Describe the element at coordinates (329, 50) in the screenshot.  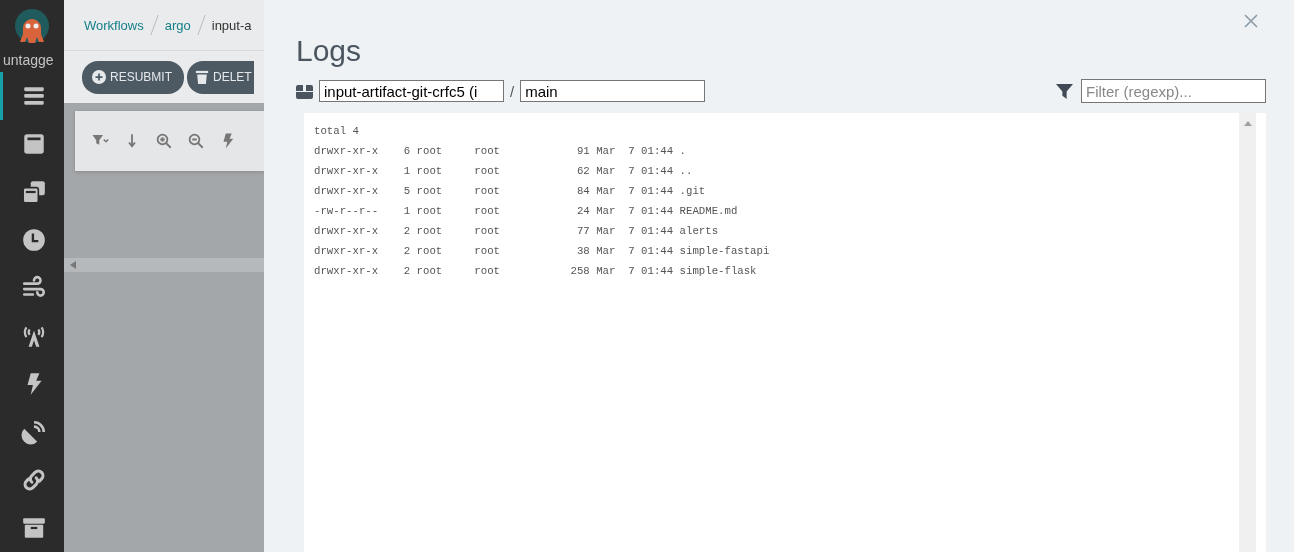
I see `panel-title: Logs` at that location.